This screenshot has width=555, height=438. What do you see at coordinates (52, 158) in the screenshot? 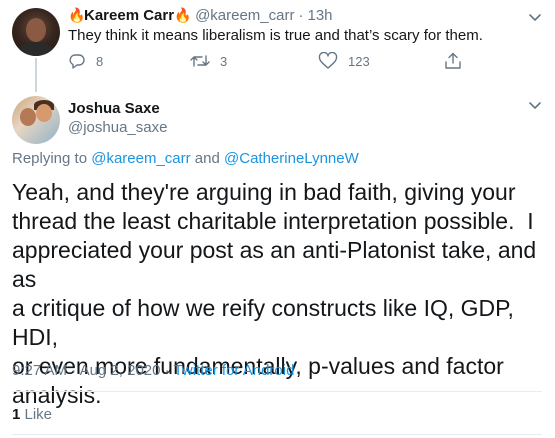
I see `replying-prefix: Replying to` at bounding box center [52, 158].